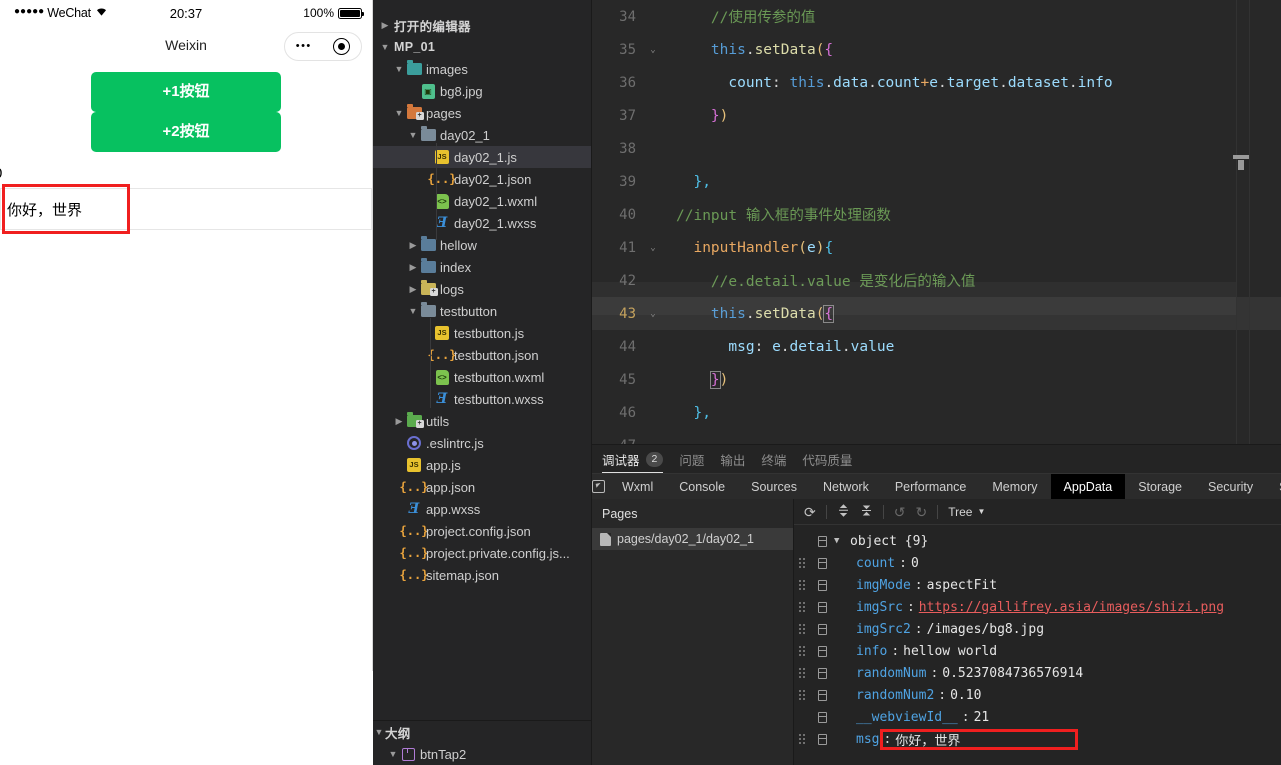 This screenshot has height=765, width=1281. Describe the element at coordinates (1088, 486) in the screenshot. I see `devtools-tab-appdata: AppData` at that location.